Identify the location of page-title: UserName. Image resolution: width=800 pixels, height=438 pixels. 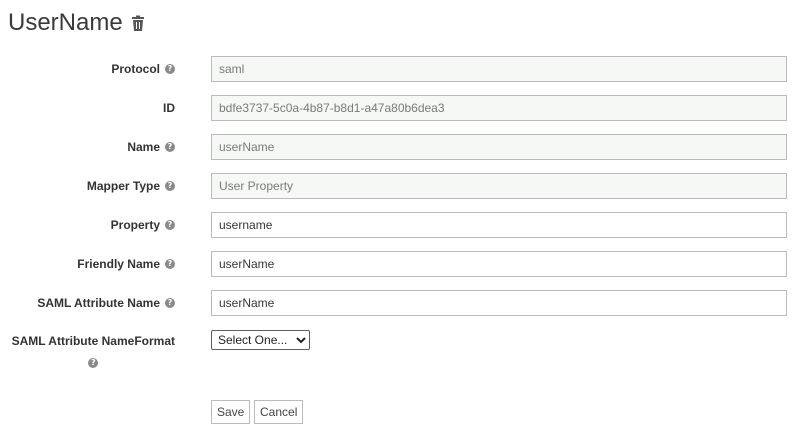
(76, 23).